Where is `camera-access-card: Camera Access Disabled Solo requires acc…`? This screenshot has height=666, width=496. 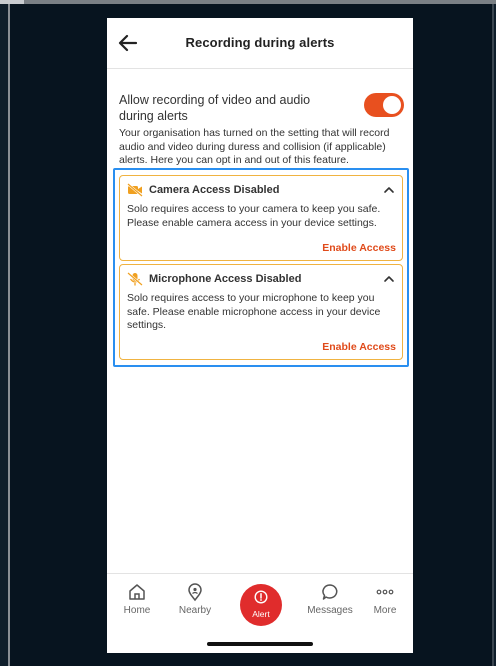
camera-access-card: Camera Access Disabled Solo requires acc… is located at coordinates (261, 218).